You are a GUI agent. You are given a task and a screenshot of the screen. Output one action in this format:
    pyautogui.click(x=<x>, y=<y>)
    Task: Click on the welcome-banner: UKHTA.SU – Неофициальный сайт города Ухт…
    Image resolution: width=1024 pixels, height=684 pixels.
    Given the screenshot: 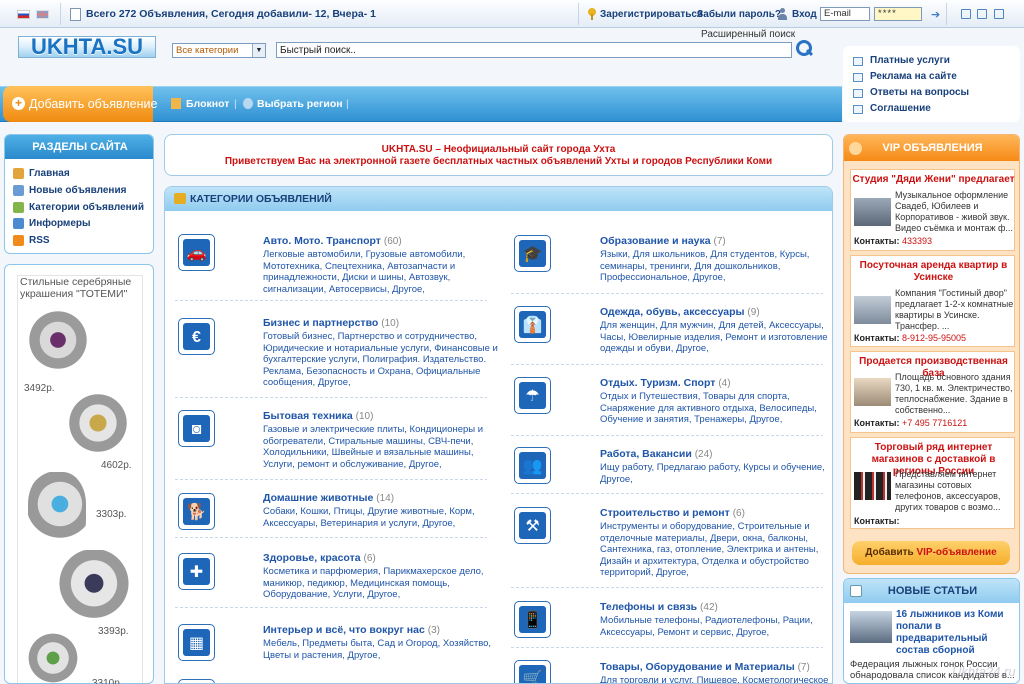 What is the action you would take?
    pyautogui.click(x=498, y=155)
    